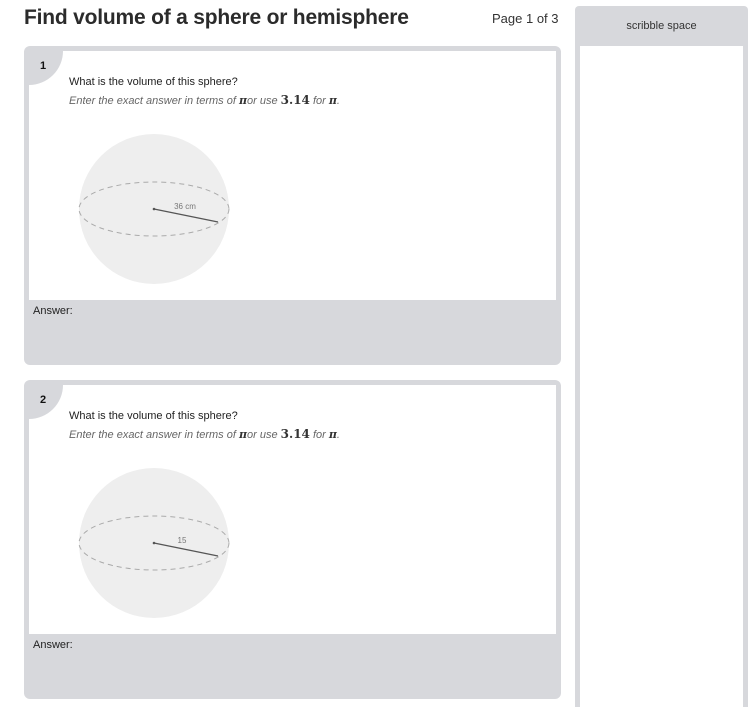  Describe the element at coordinates (525, 18) in the screenshot. I see `page-indicator: Page 1 of 3` at that location.